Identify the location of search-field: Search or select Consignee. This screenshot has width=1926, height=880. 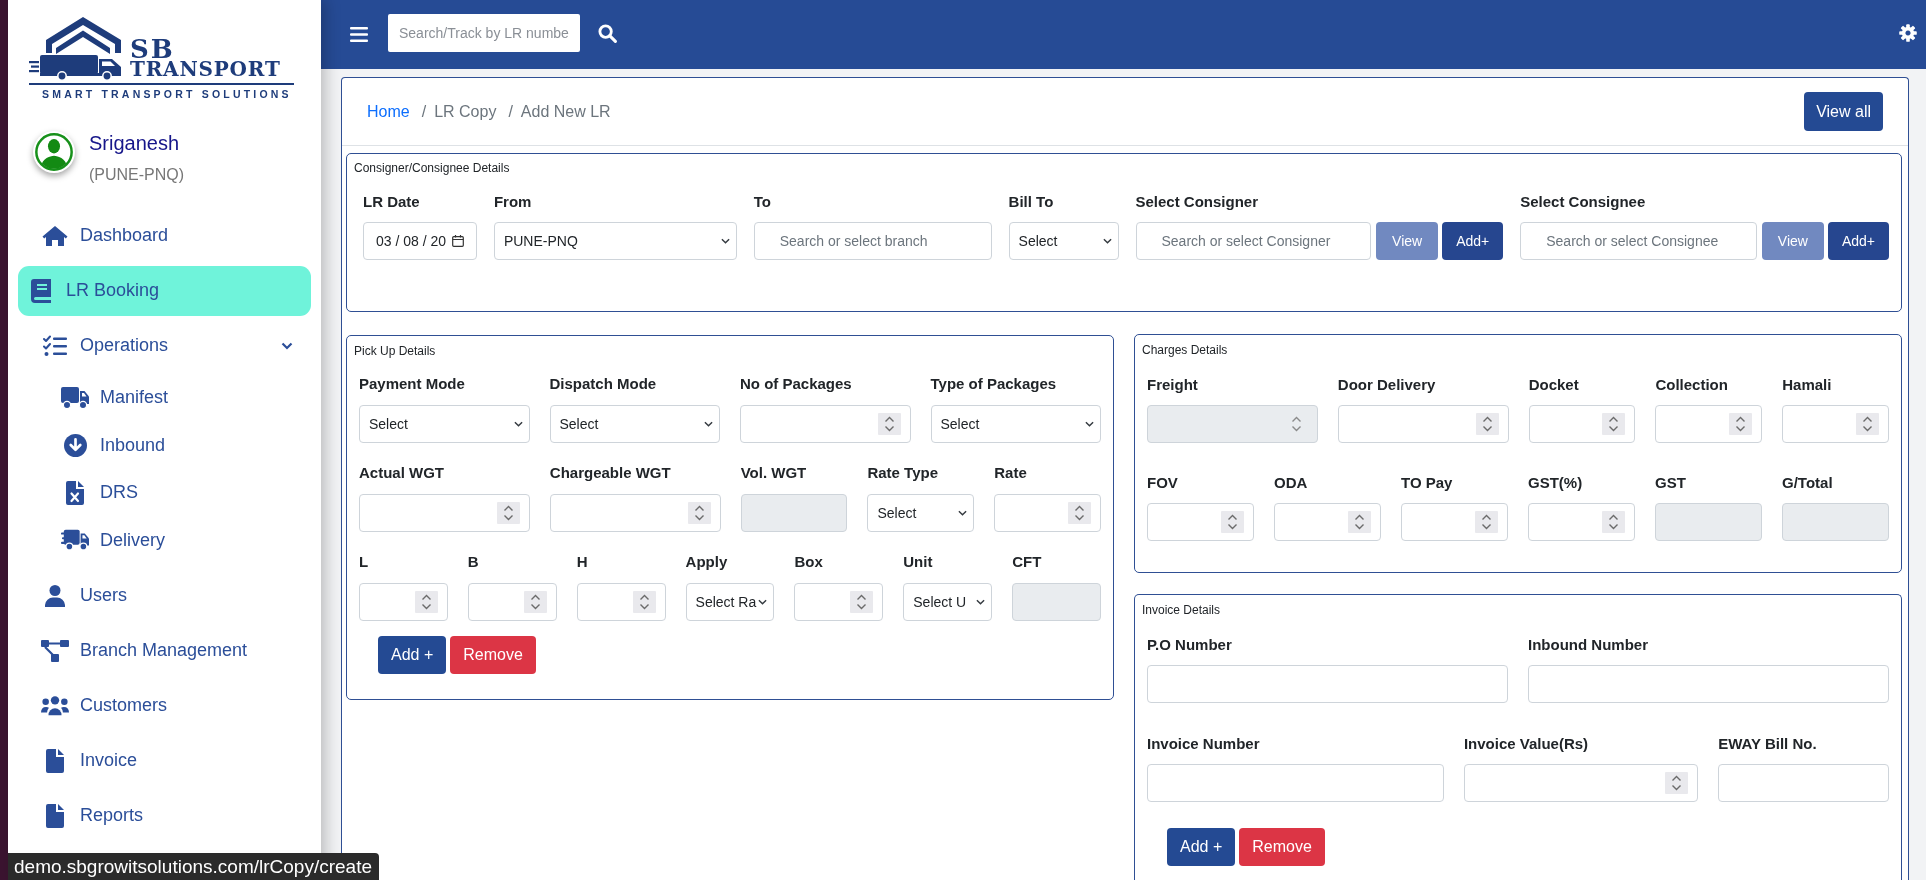
(1638, 241).